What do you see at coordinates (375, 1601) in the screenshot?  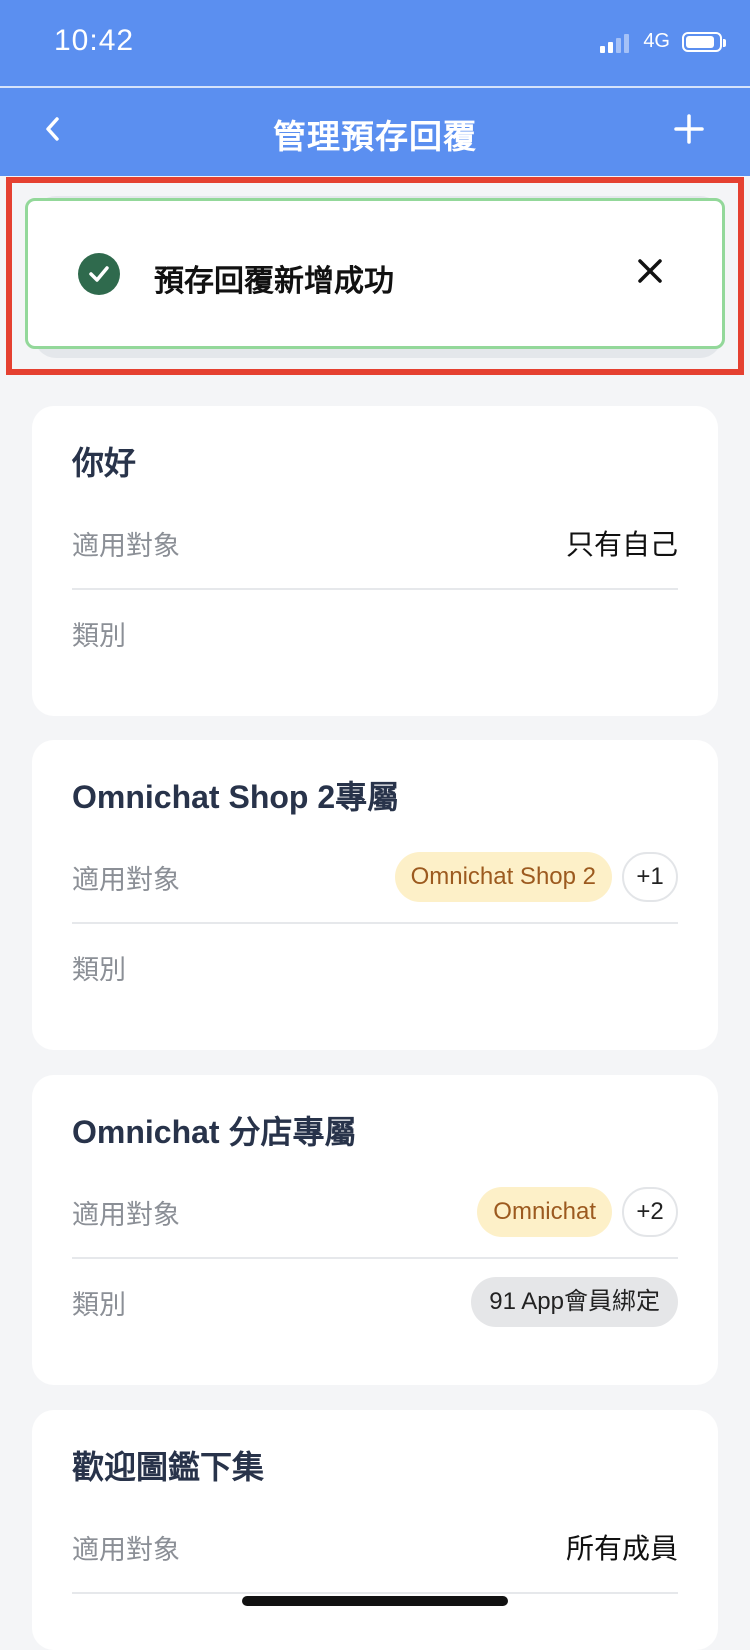 I see `home-indicator` at bounding box center [375, 1601].